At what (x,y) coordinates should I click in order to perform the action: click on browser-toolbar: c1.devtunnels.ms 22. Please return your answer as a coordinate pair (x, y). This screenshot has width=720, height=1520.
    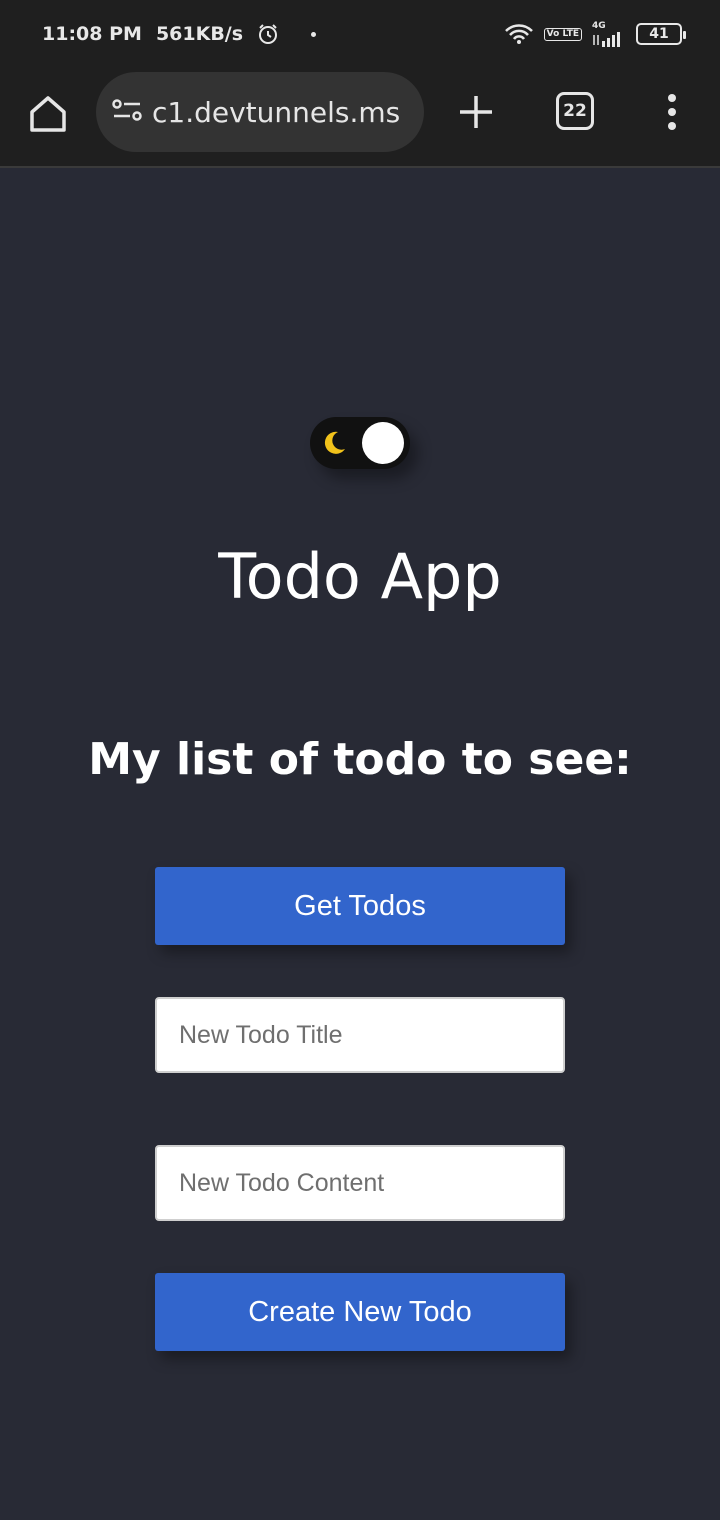
    Looking at the image, I should click on (360, 118).